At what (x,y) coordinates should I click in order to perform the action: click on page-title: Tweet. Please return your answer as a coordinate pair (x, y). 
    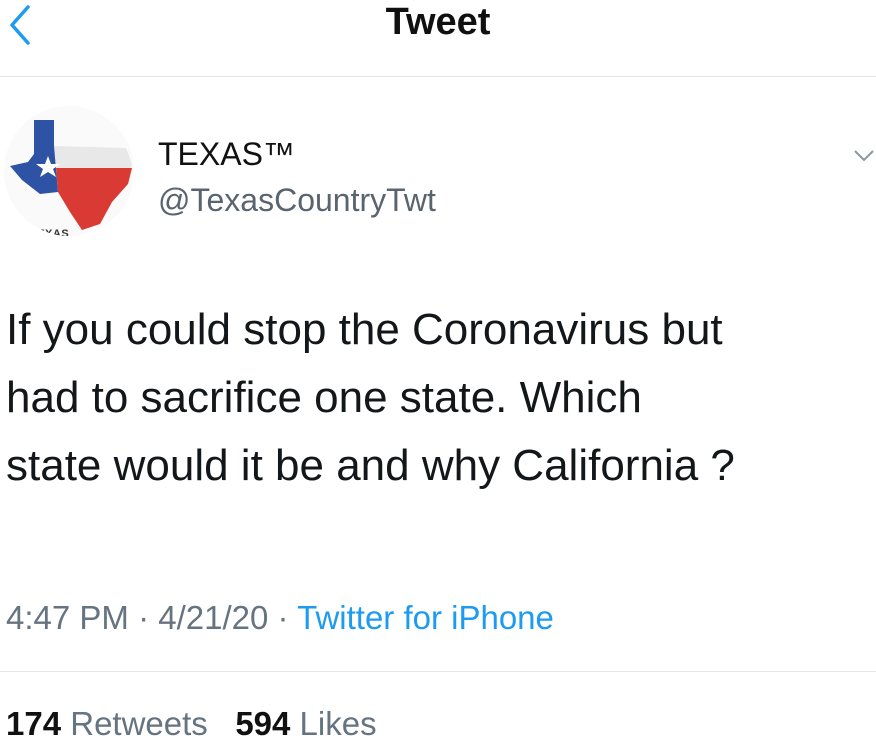
    Looking at the image, I should click on (438, 22).